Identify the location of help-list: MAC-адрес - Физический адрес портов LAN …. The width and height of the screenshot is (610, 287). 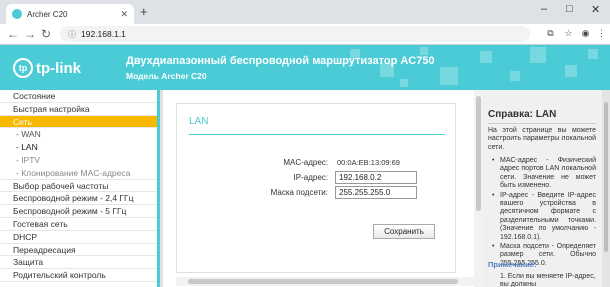
(542, 213).